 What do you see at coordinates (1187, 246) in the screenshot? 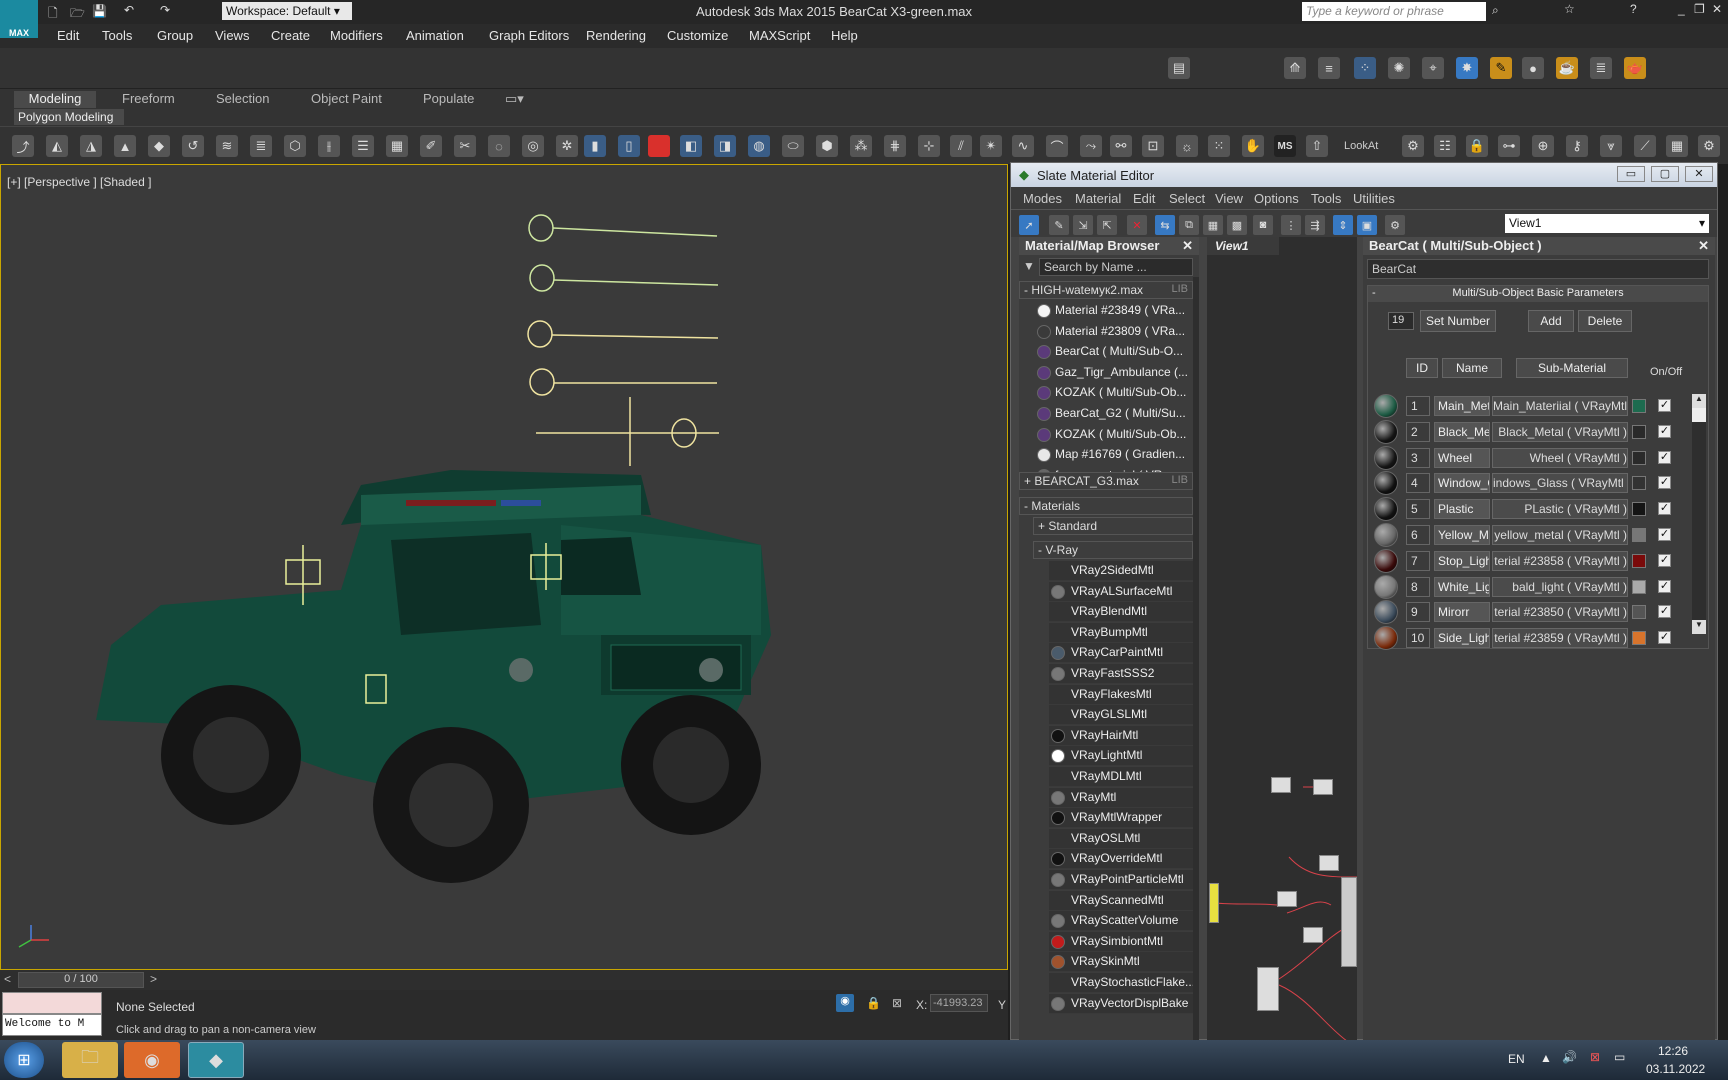
I see `browser-close-icon: ✕` at bounding box center [1187, 246].